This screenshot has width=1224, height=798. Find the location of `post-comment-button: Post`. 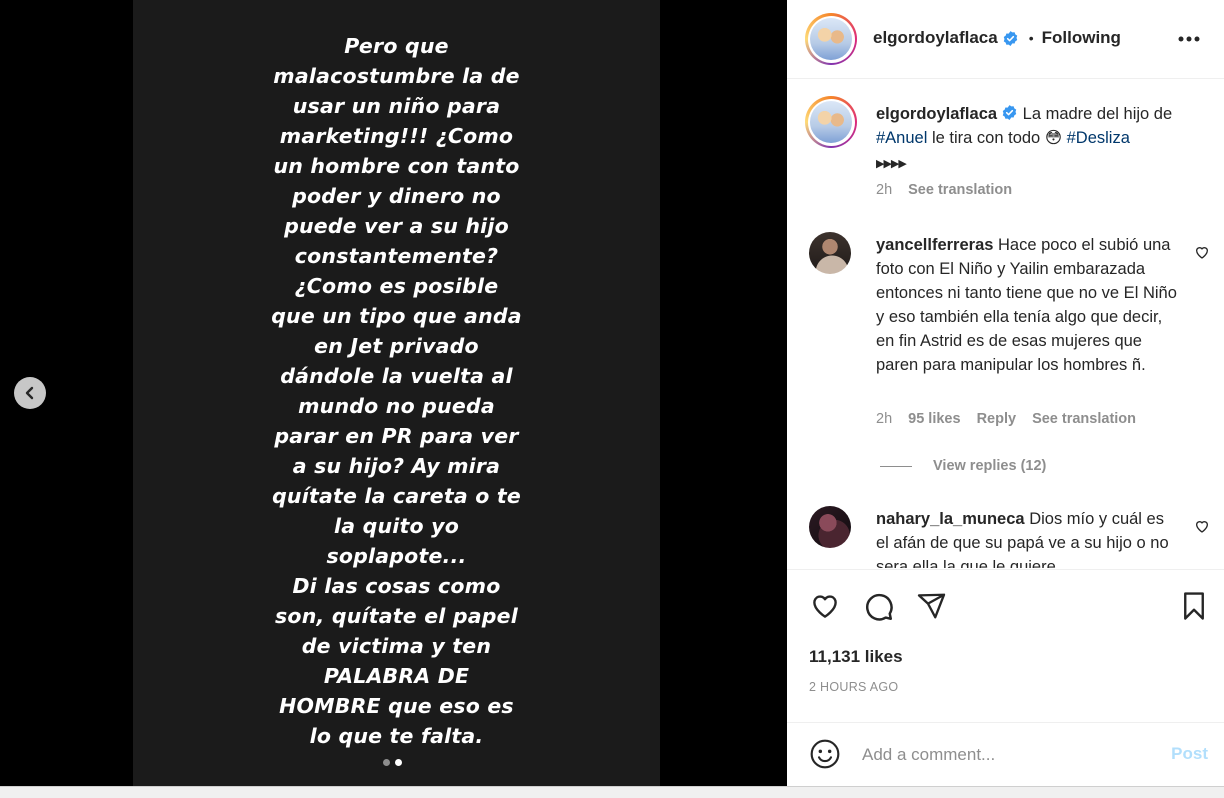

post-comment-button: Post is located at coordinates (1189, 754).